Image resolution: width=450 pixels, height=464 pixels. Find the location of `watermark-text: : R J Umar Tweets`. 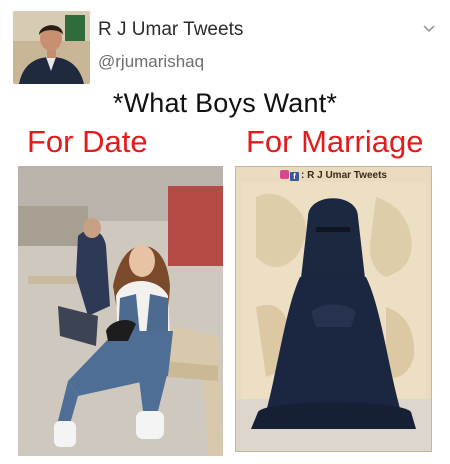

watermark-text: : R J Umar Tweets is located at coordinates (344, 175).